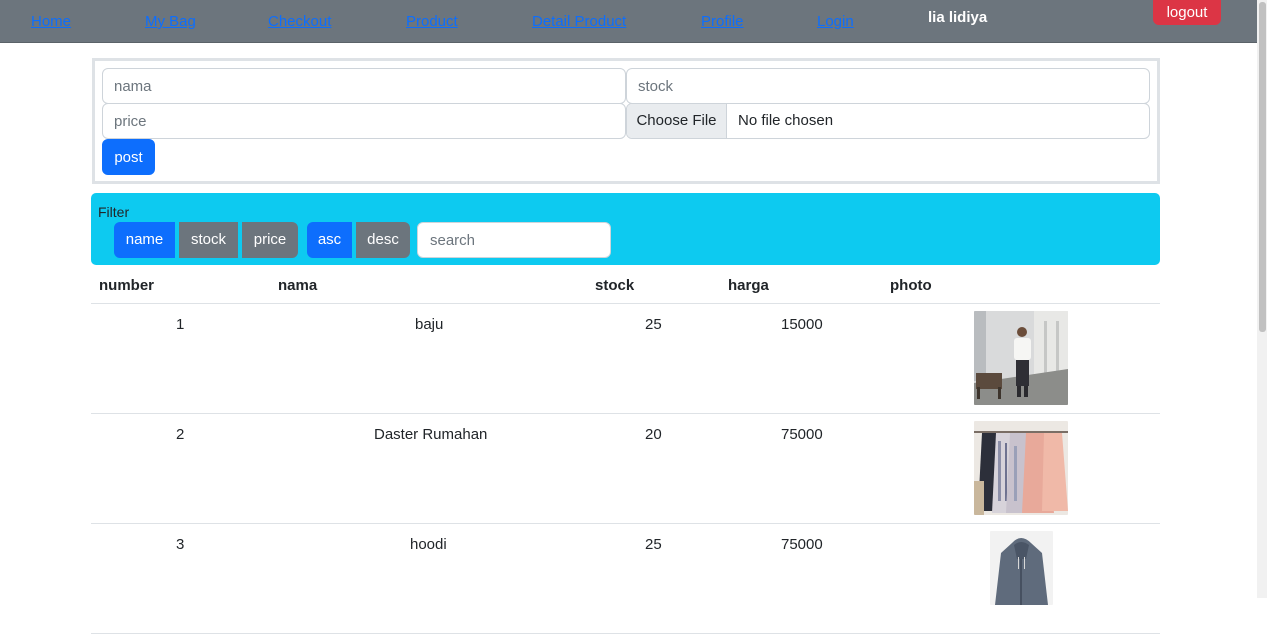  What do you see at coordinates (625, 579) in the screenshot?
I see `table-row: 3 hoodi 25 75000` at bounding box center [625, 579].